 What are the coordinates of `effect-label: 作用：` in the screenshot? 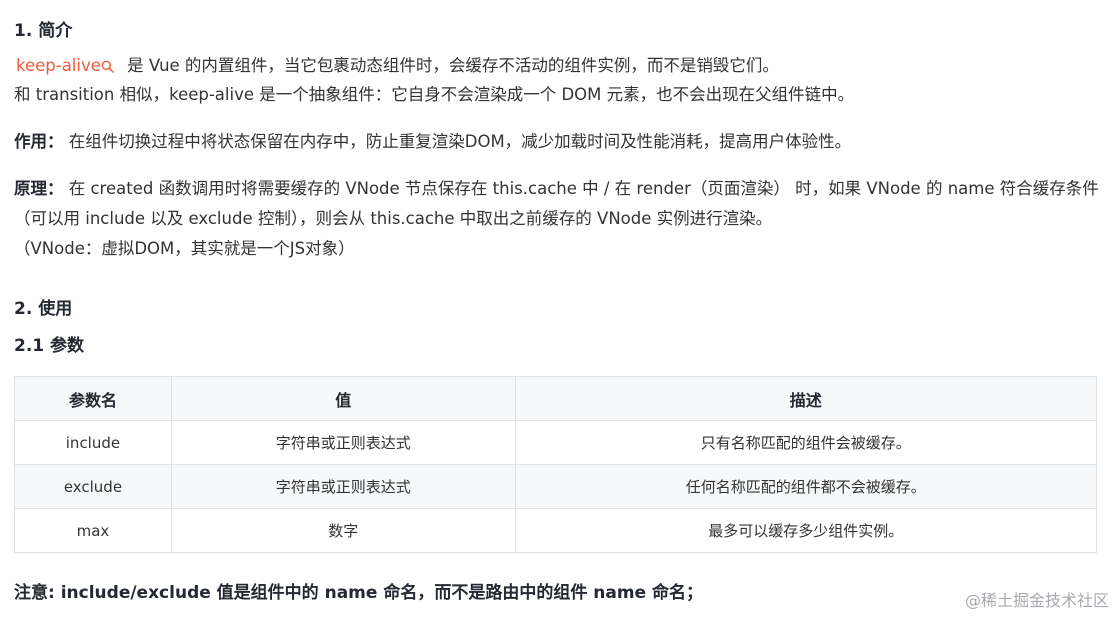 It's located at (39, 141).